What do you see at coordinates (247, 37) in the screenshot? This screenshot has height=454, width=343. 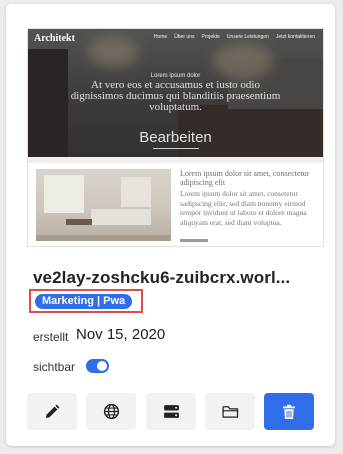 I see `preview-nav-item: Unsere Leistungen` at bounding box center [247, 37].